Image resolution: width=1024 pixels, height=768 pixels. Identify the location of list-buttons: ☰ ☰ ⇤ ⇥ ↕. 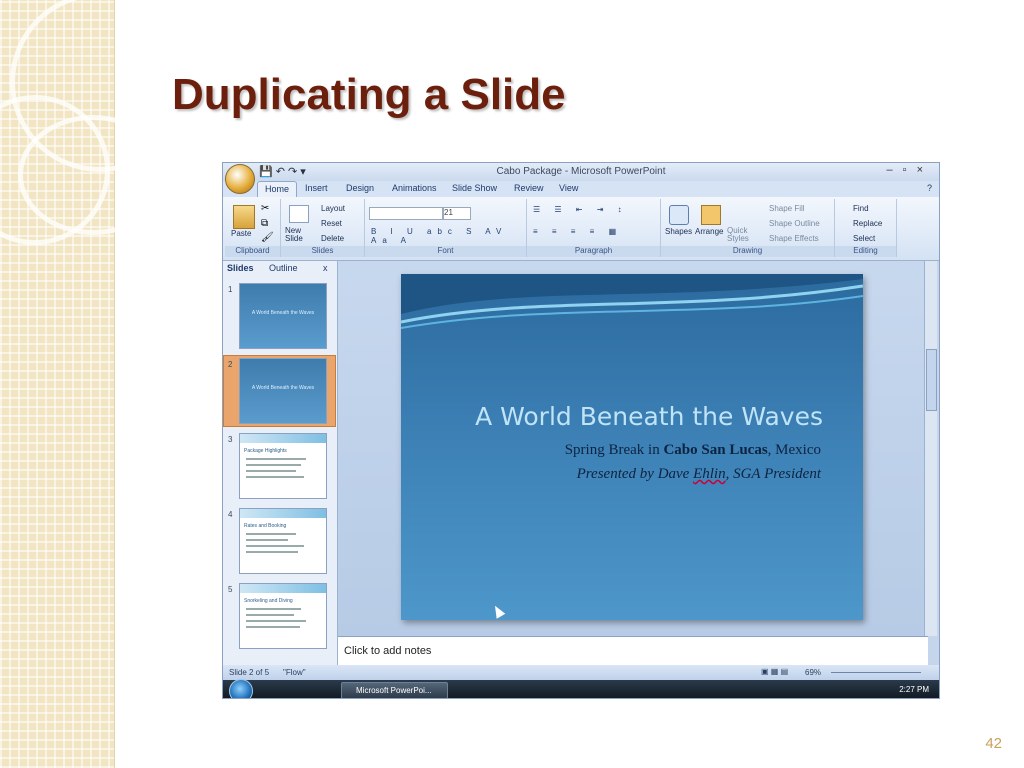
(580, 209).